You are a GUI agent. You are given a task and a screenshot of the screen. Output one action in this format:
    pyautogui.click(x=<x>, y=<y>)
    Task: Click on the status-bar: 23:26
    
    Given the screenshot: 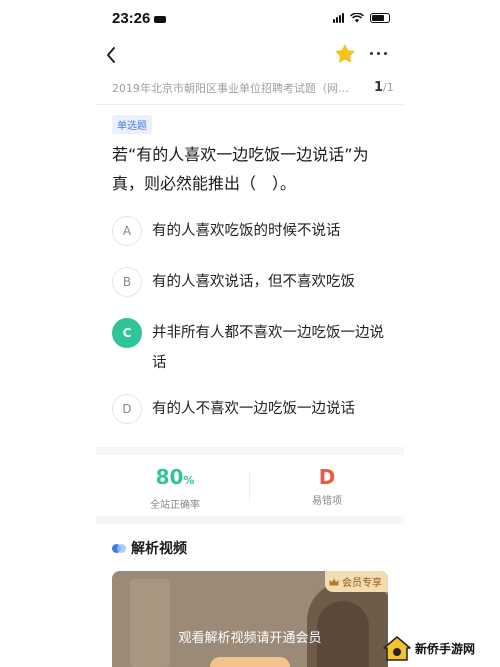 What is the action you would take?
    pyautogui.click(x=250, y=20)
    